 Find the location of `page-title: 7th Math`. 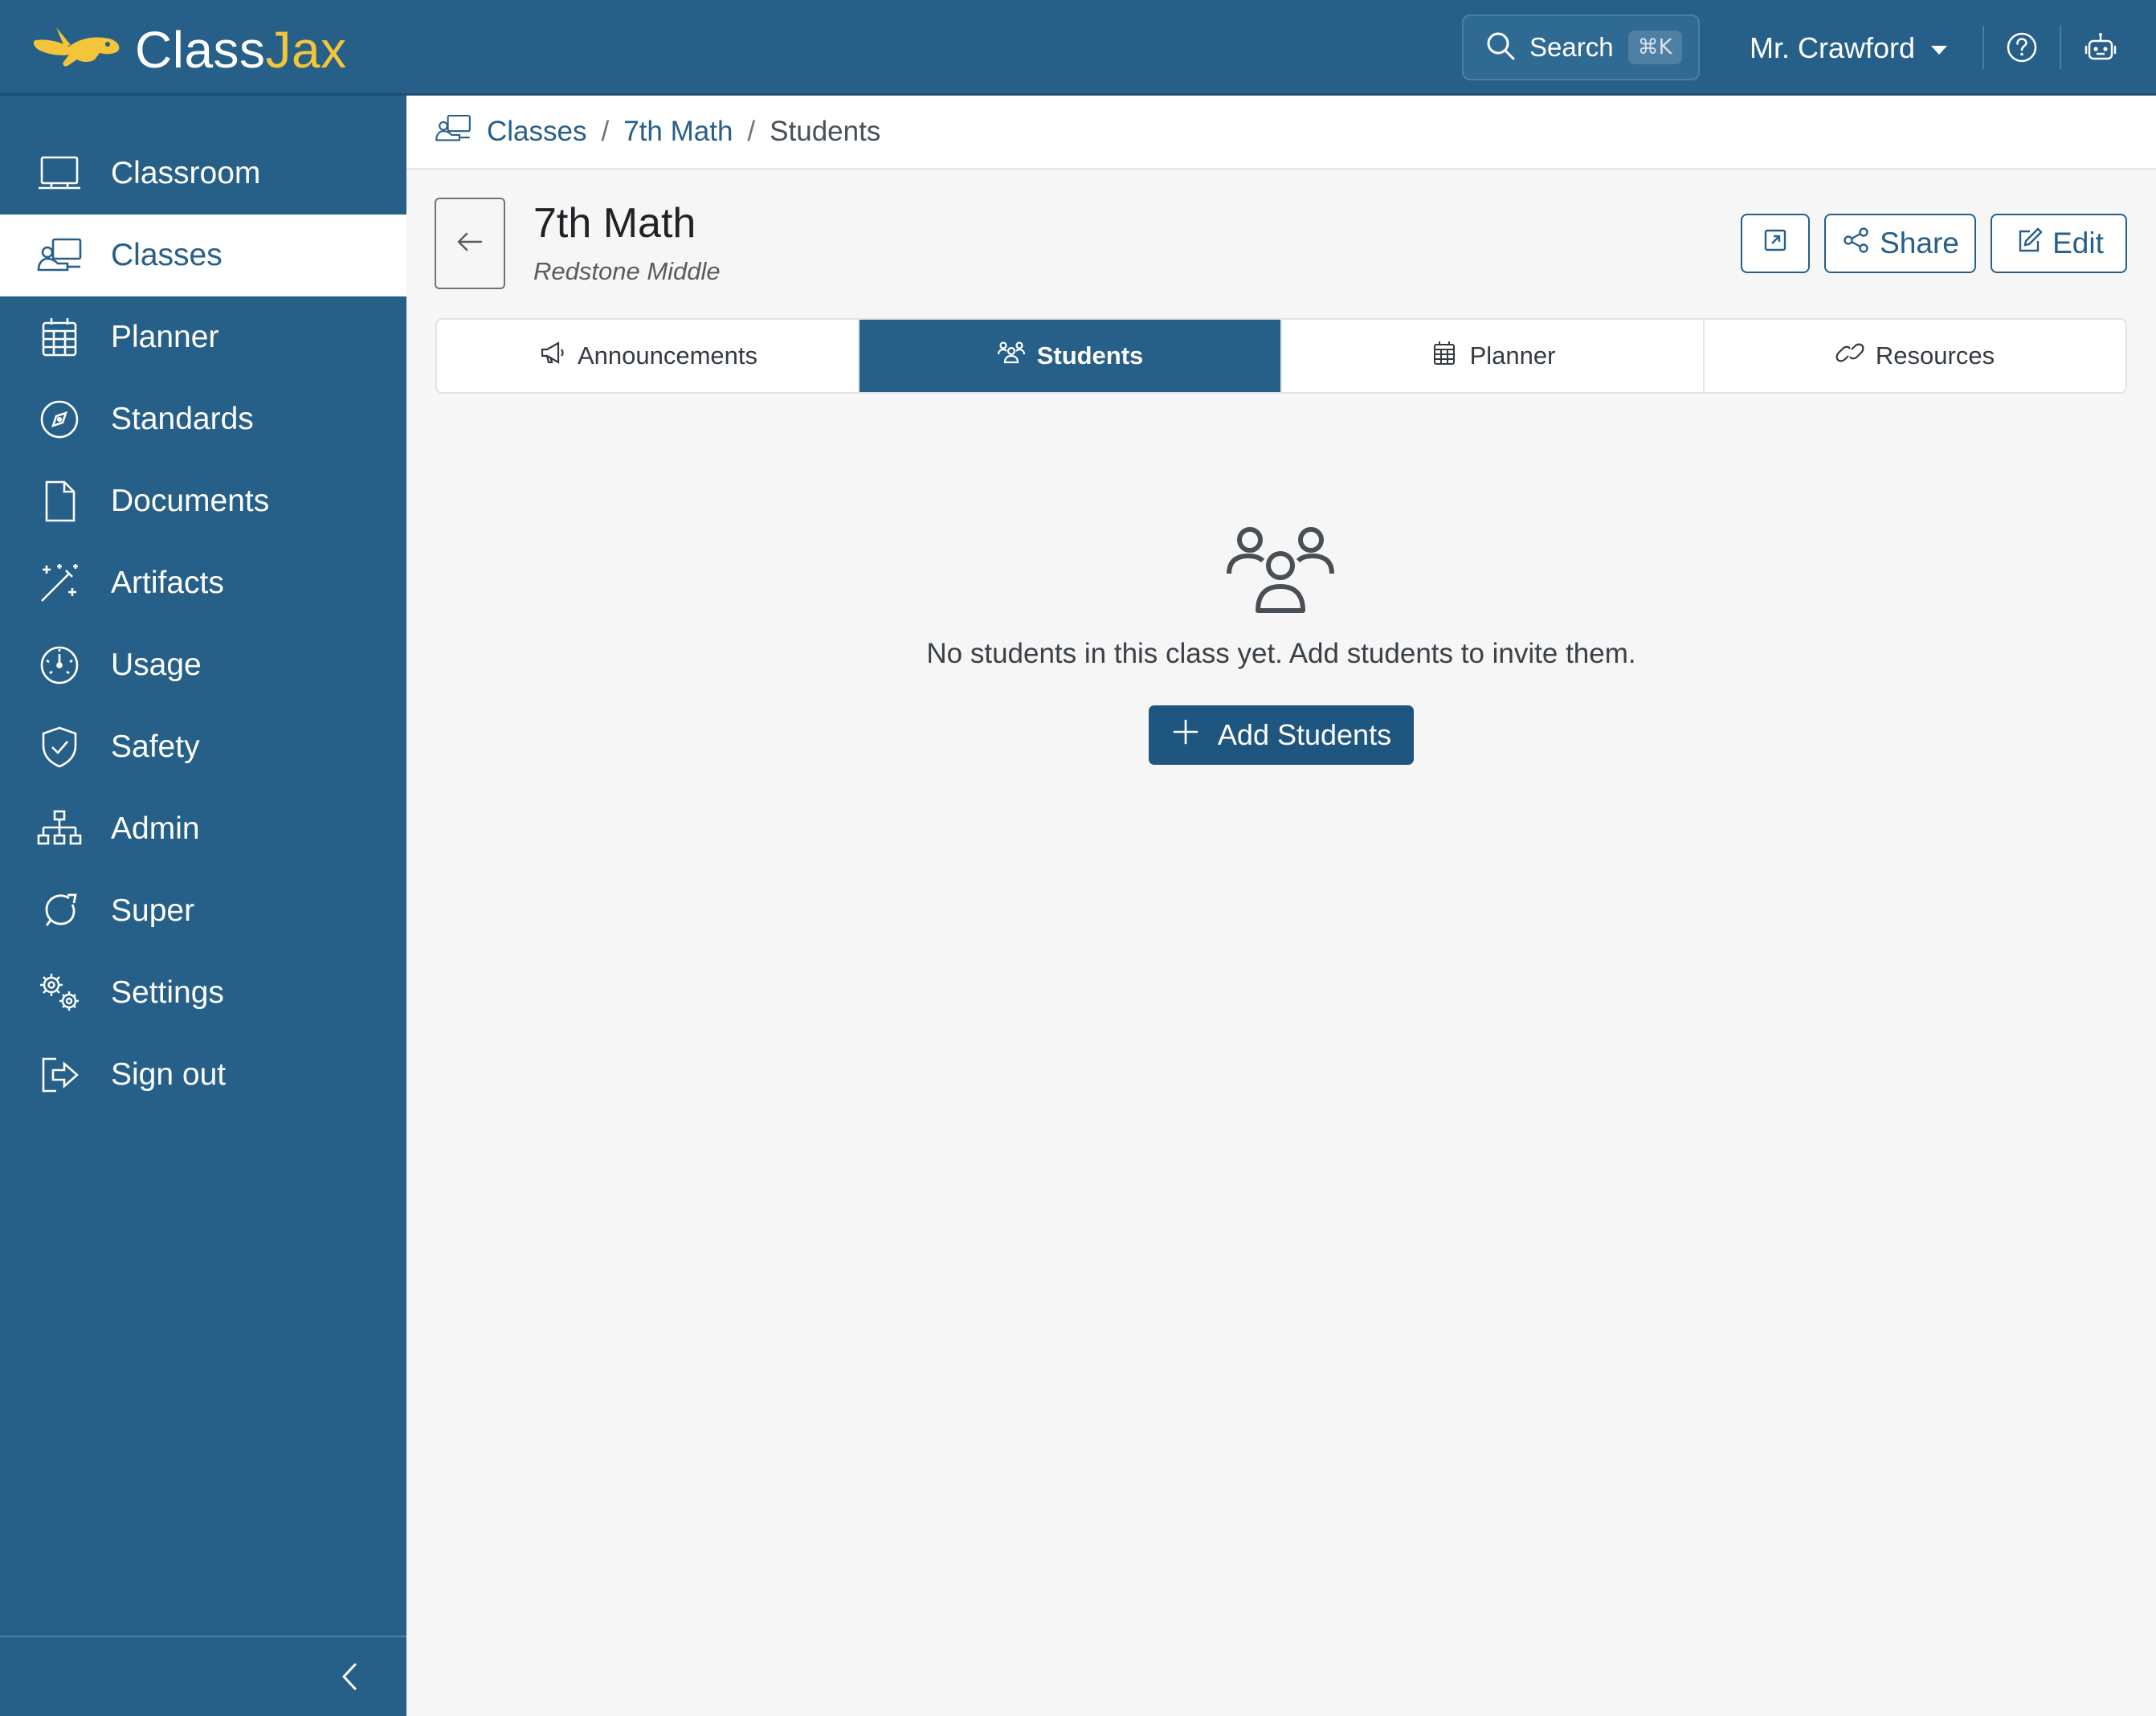

page-title: 7th Math is located at coordinates (614, 223).